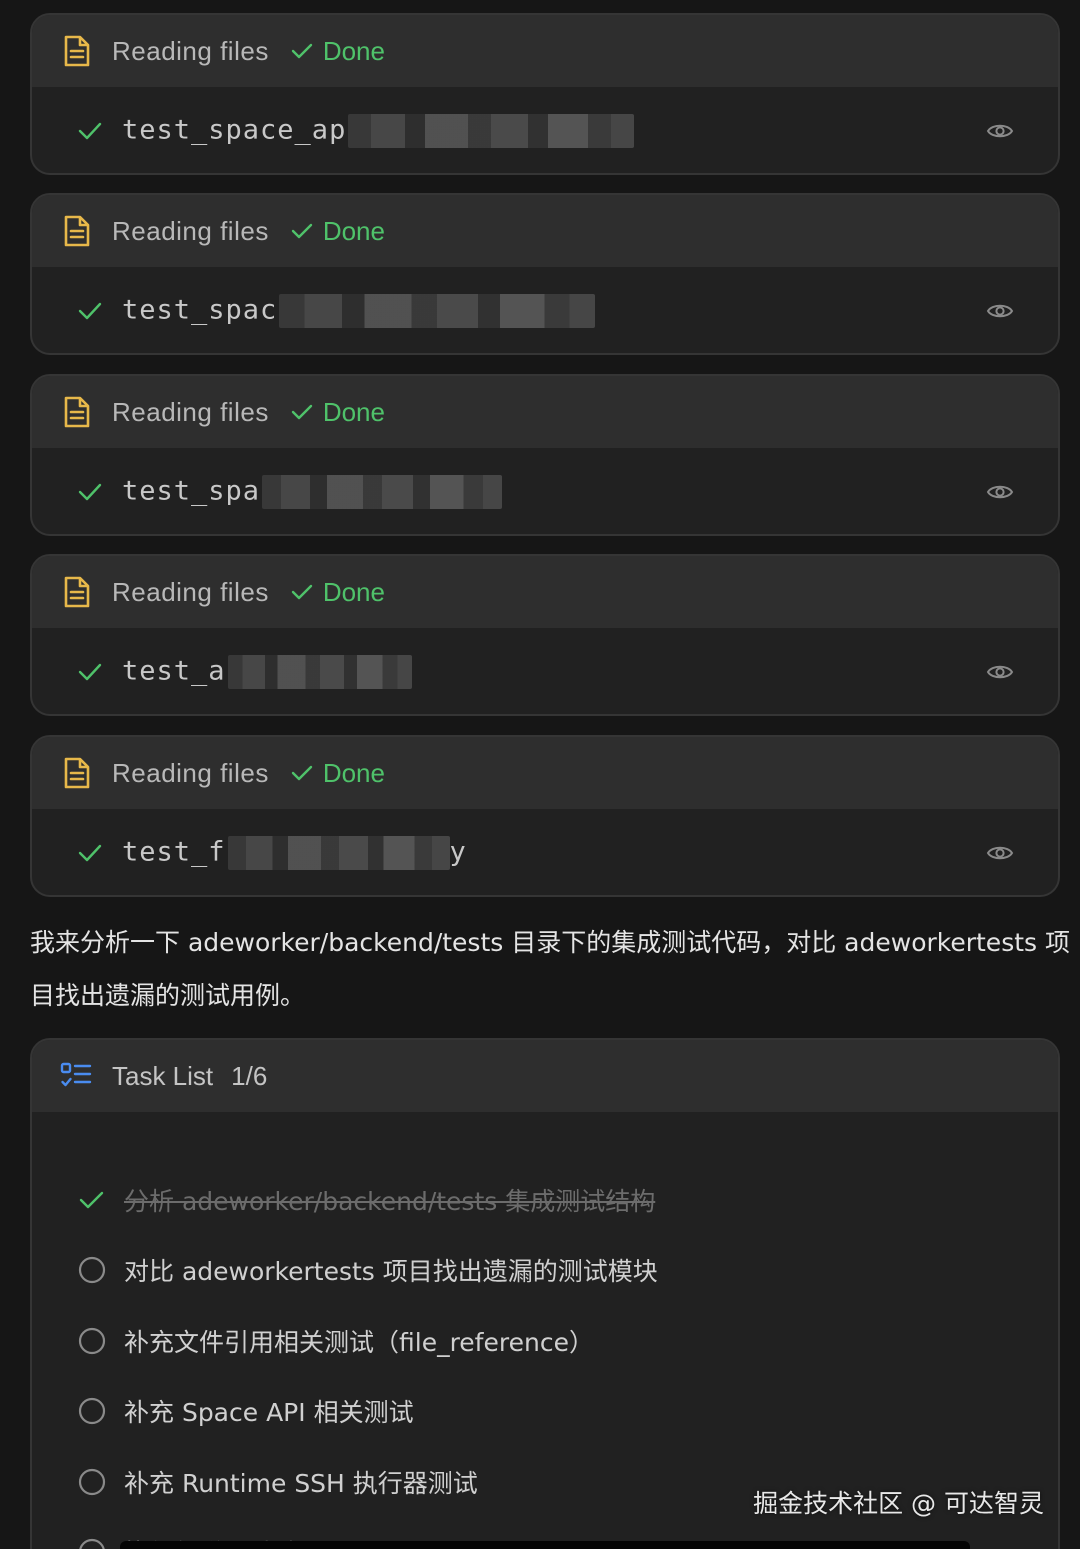 Image resolution: width=1080 pixels, height=1549 pixels. I want to click on reading-files-card: Reading files Done test_f y, so click(545, 816).